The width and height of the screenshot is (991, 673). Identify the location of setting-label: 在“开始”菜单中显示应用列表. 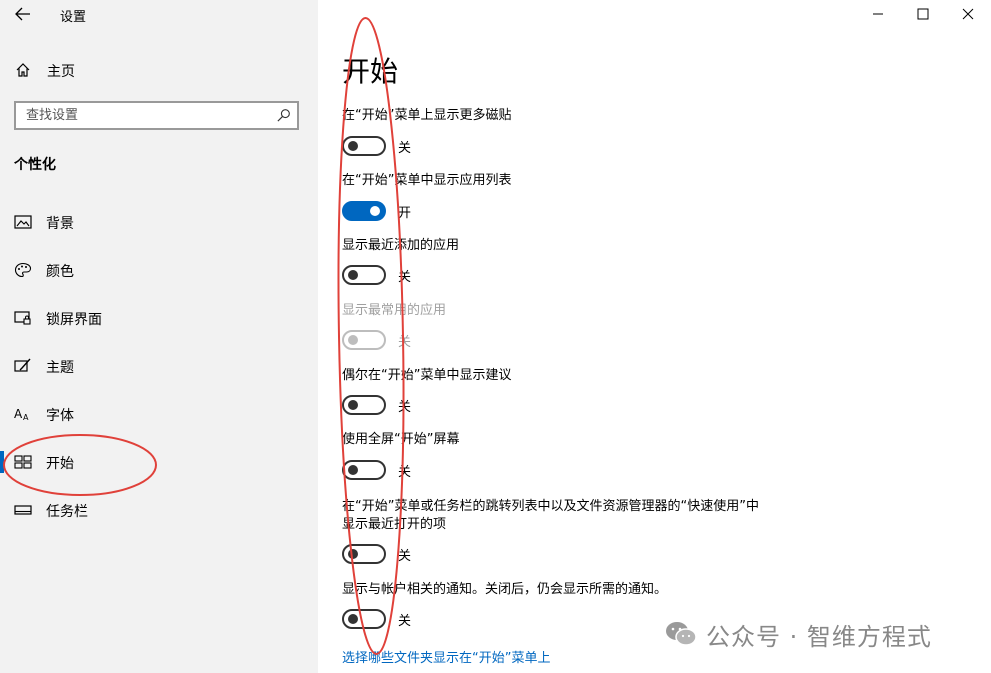
(427, 180).